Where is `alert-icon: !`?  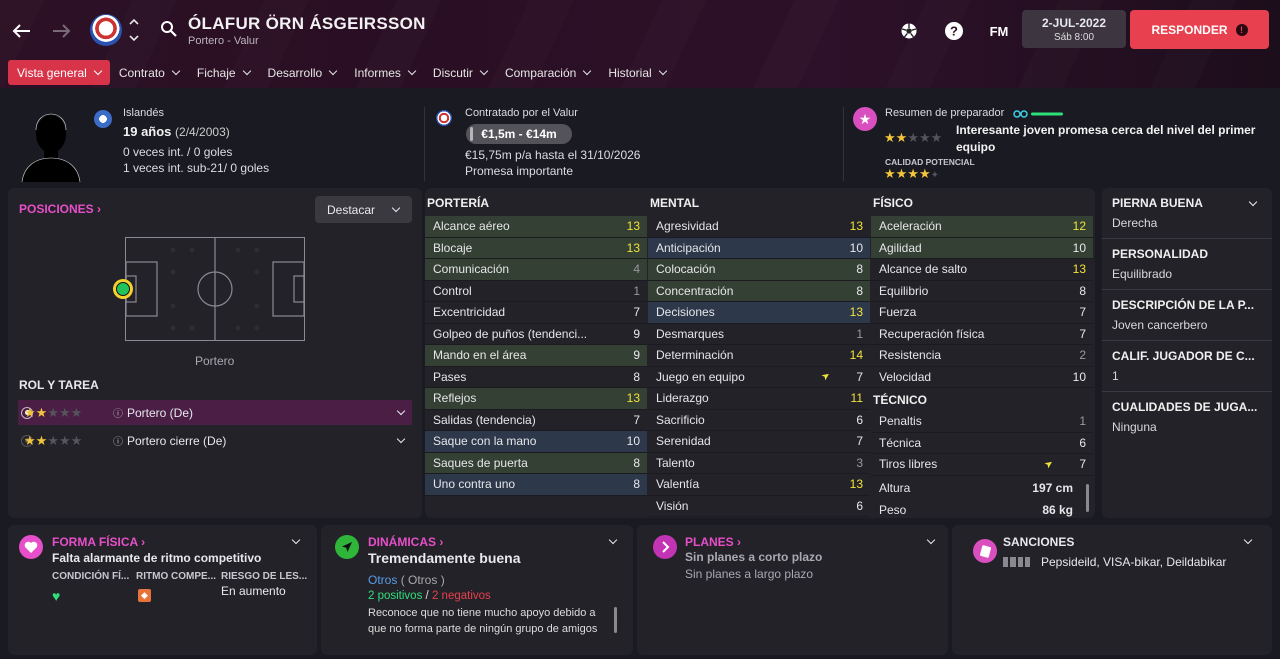 alert-icon: ! is located at coordinates (1241, 29).